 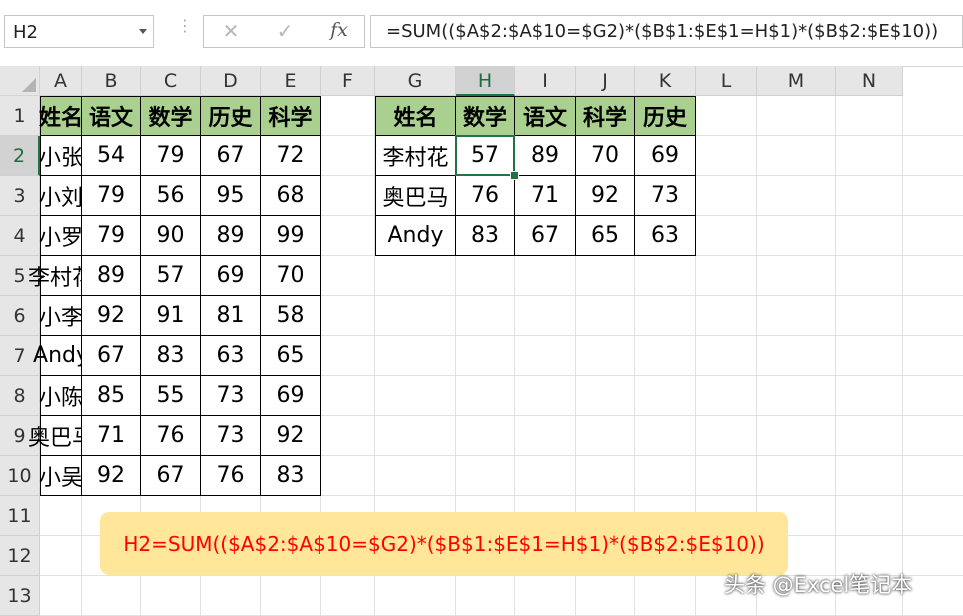 What do you see at coordinates (545, 81) in the screenshot?
I see `column-header-i: I` at bounding box center [545, 81].